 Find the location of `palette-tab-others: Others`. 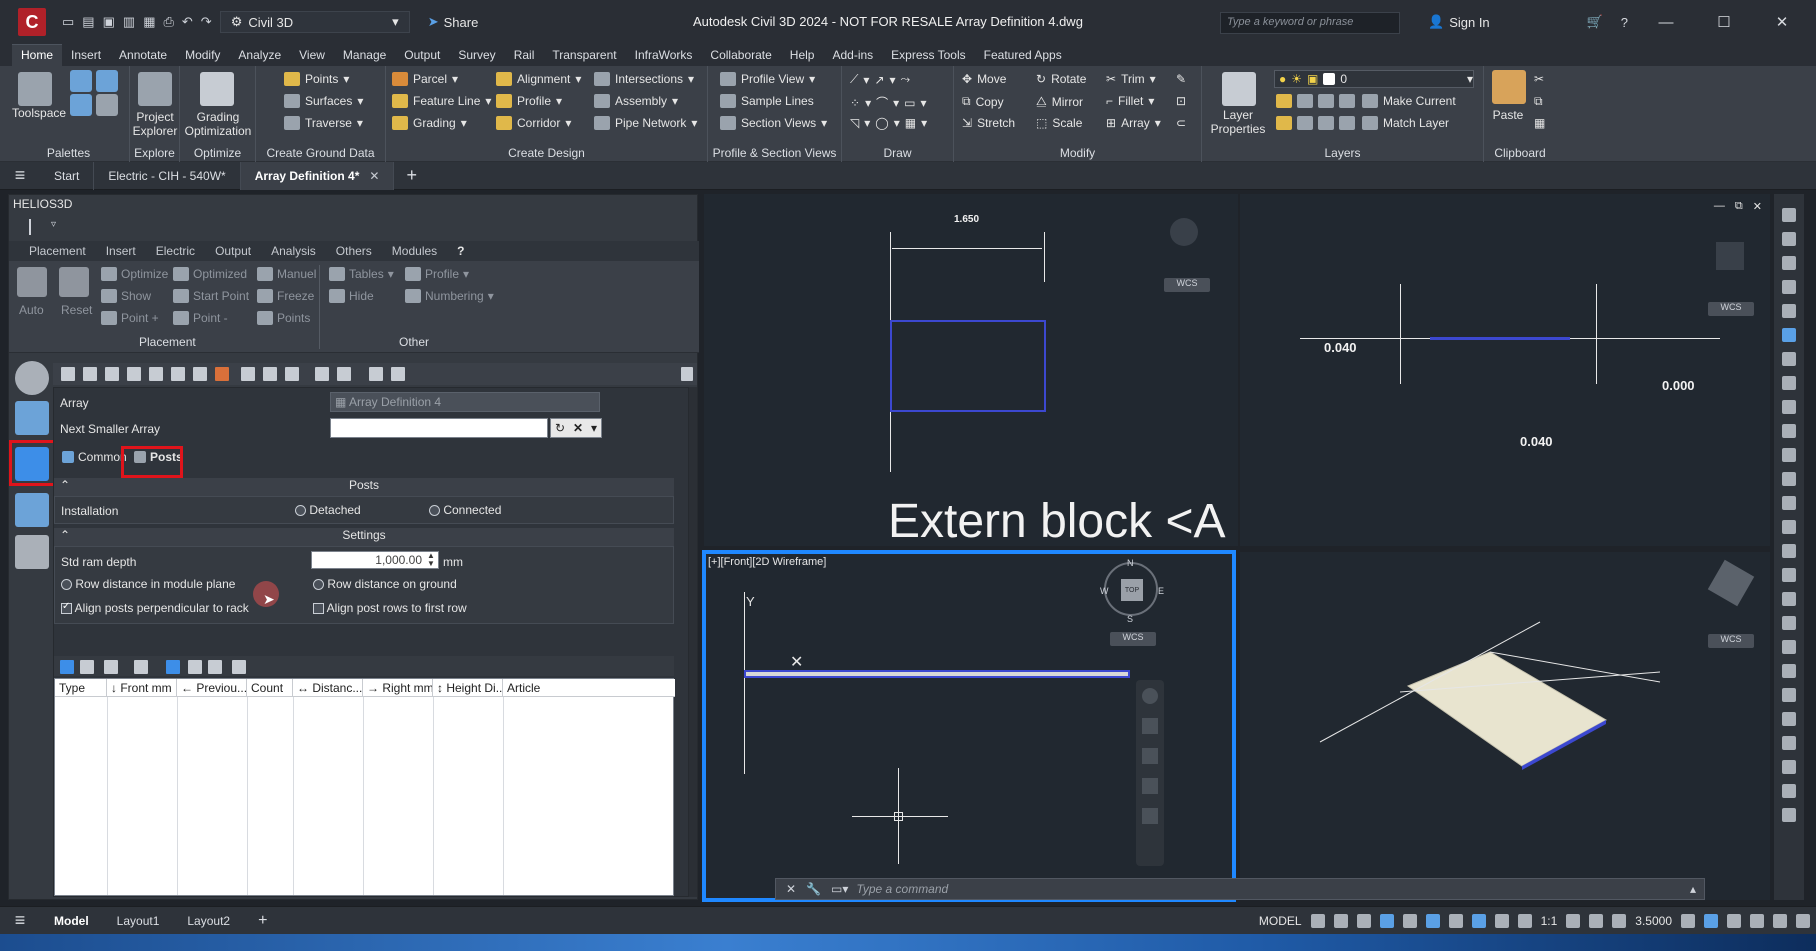

palette-tab-others: Others is located at coordinates (354, 251).